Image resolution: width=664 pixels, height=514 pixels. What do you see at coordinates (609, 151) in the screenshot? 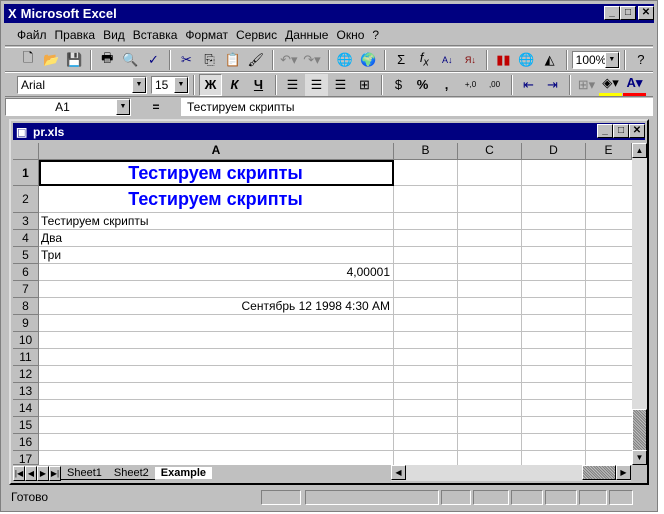
I see `column-header-e: E` at bounding box center [609, 151].